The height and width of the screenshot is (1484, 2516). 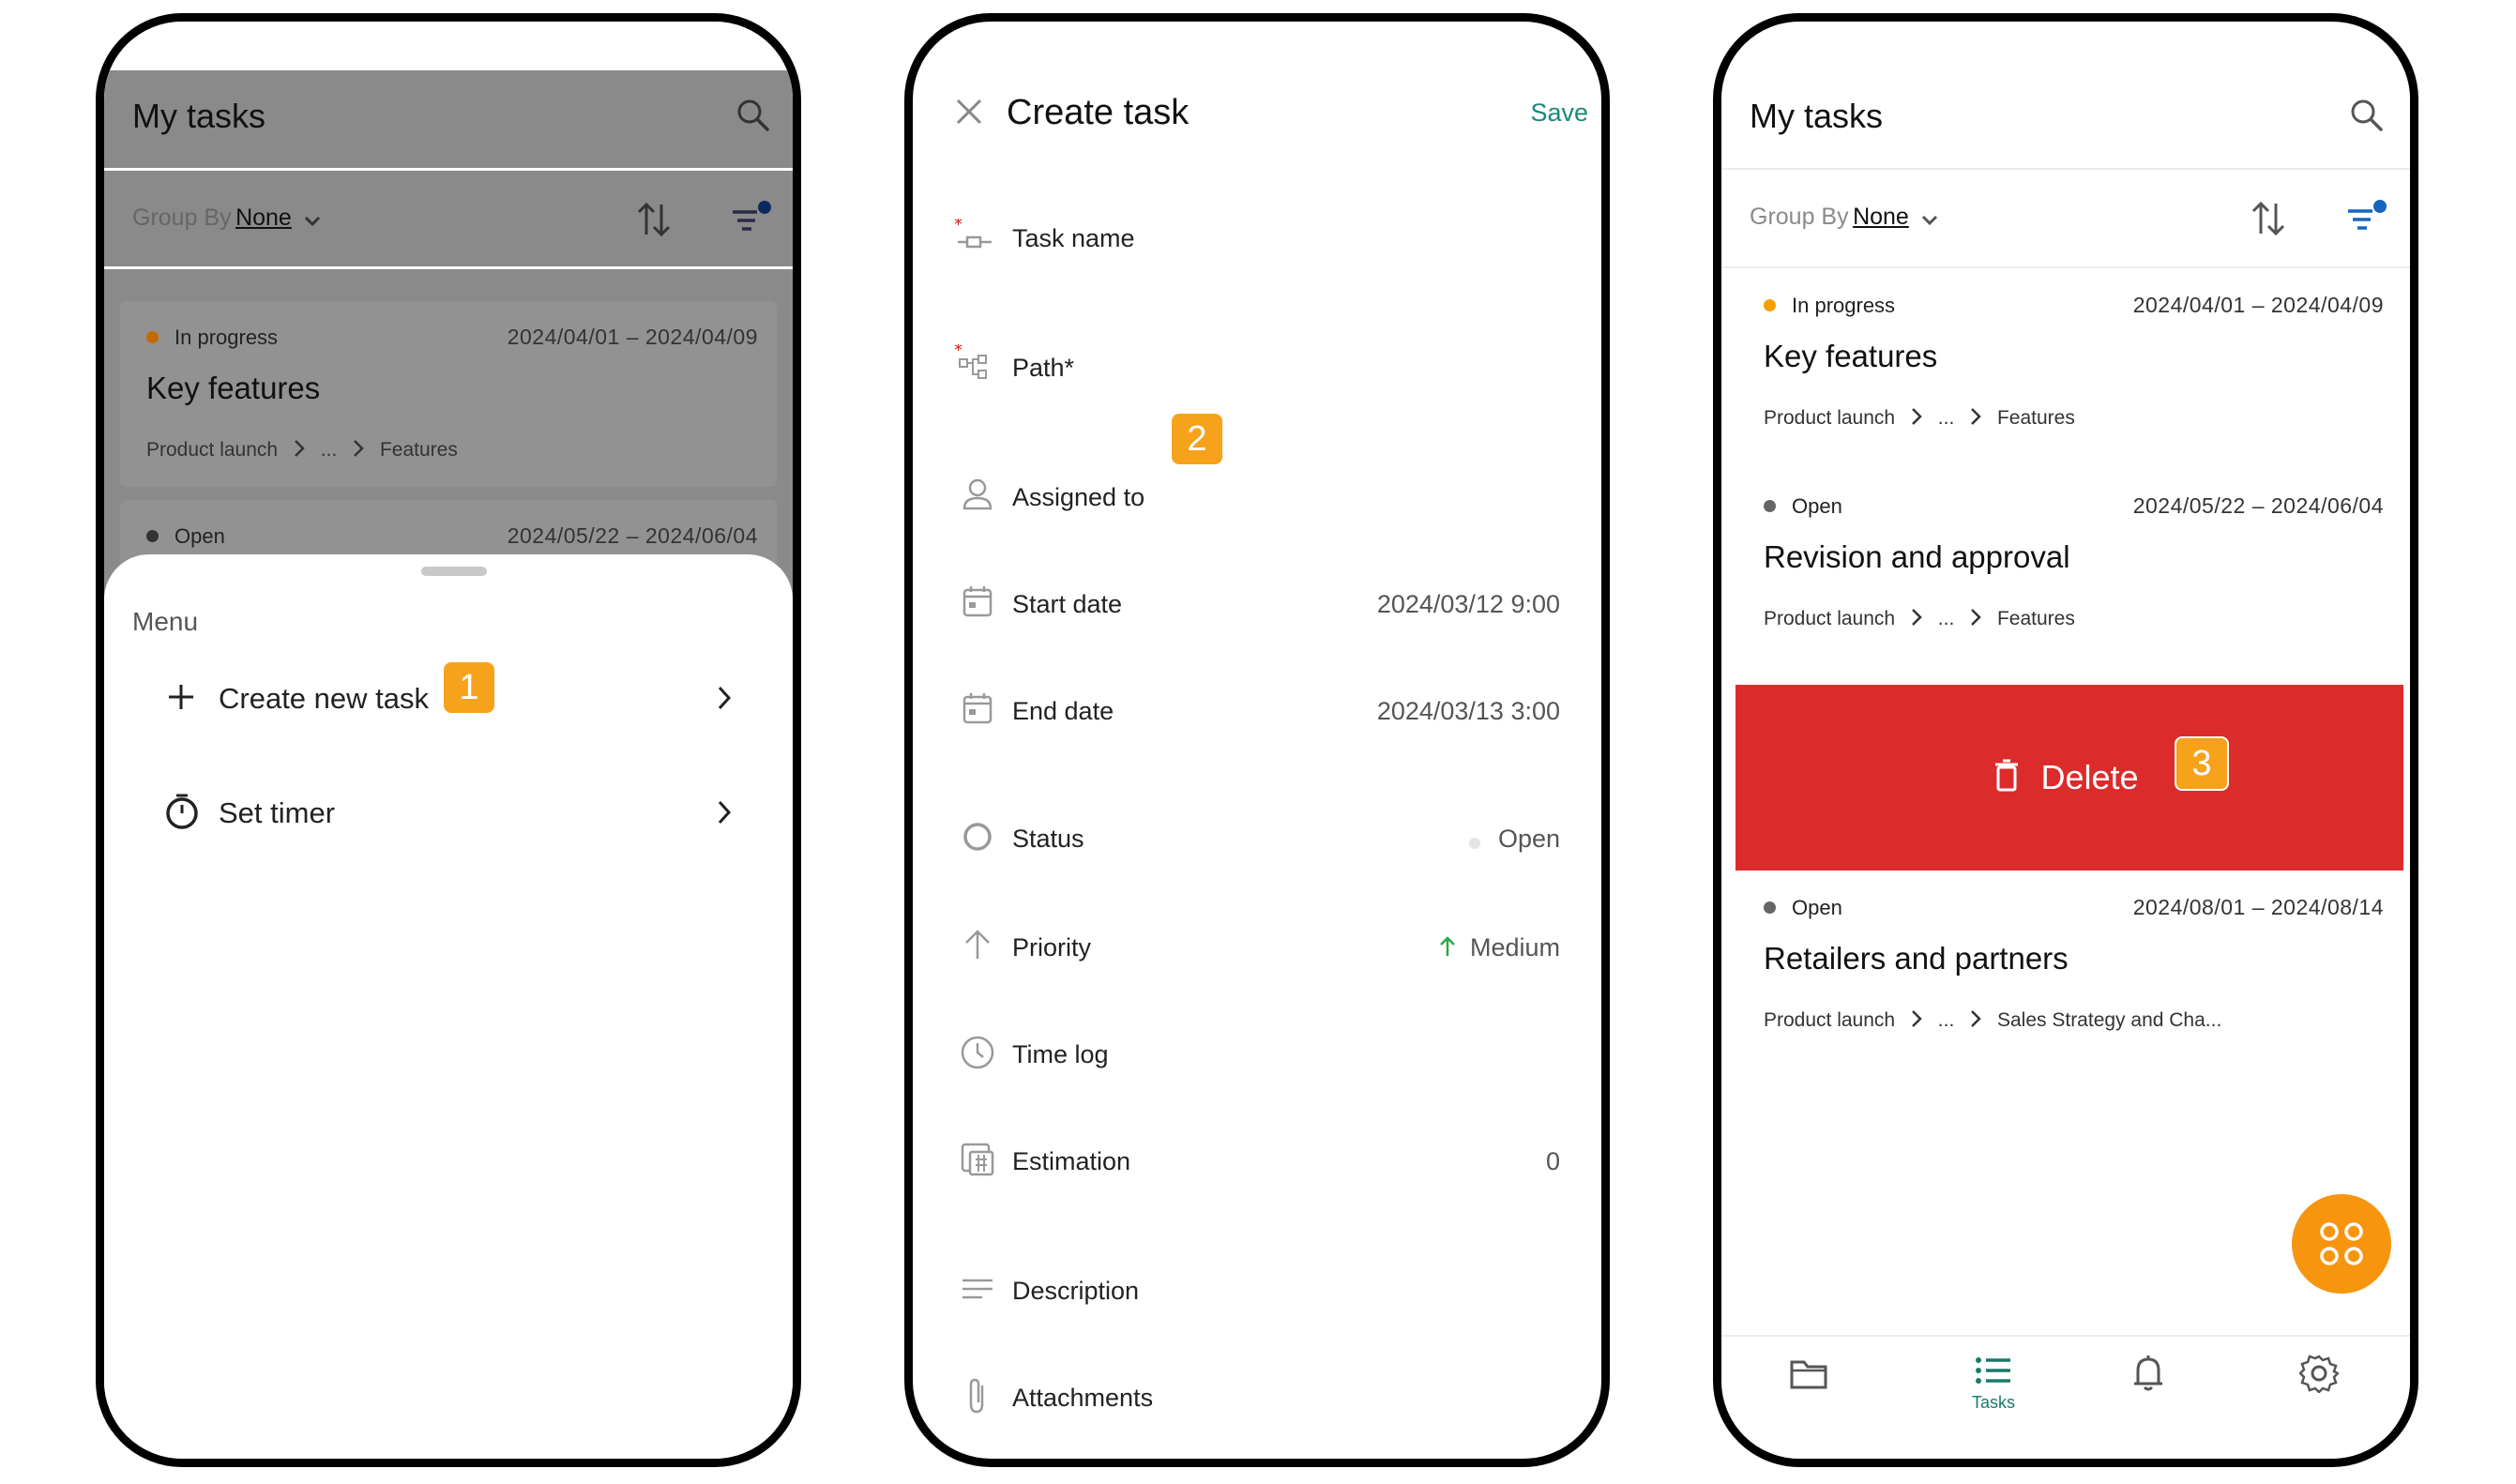 I want to click on close-icon, so click(x=969, y=112).